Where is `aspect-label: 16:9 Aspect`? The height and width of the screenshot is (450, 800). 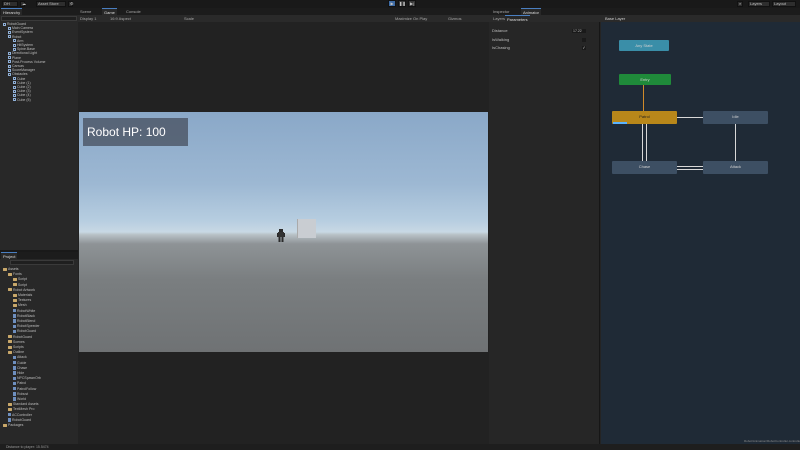 aspect-label: 16:9 Aspect is located at coordinates (120, 18).